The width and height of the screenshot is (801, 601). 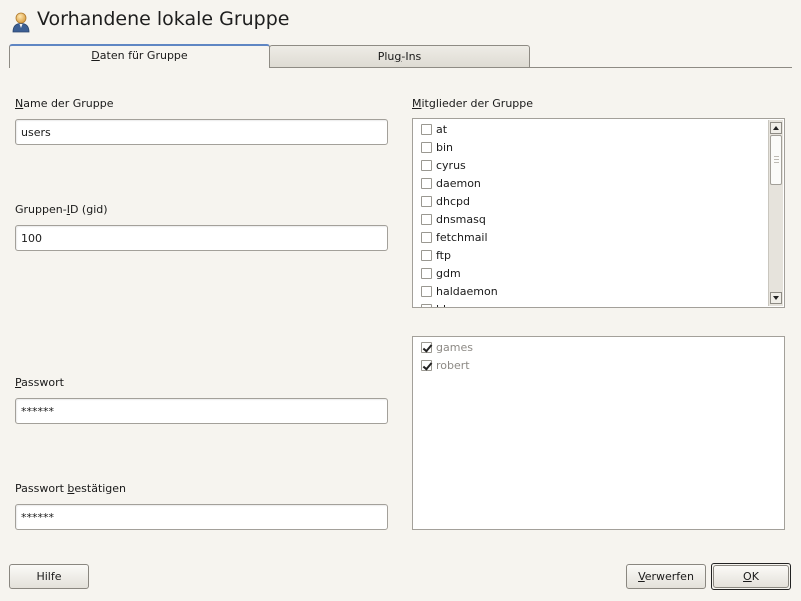 I want to click on list-item: dhcpd, so click(x=445, y=201).